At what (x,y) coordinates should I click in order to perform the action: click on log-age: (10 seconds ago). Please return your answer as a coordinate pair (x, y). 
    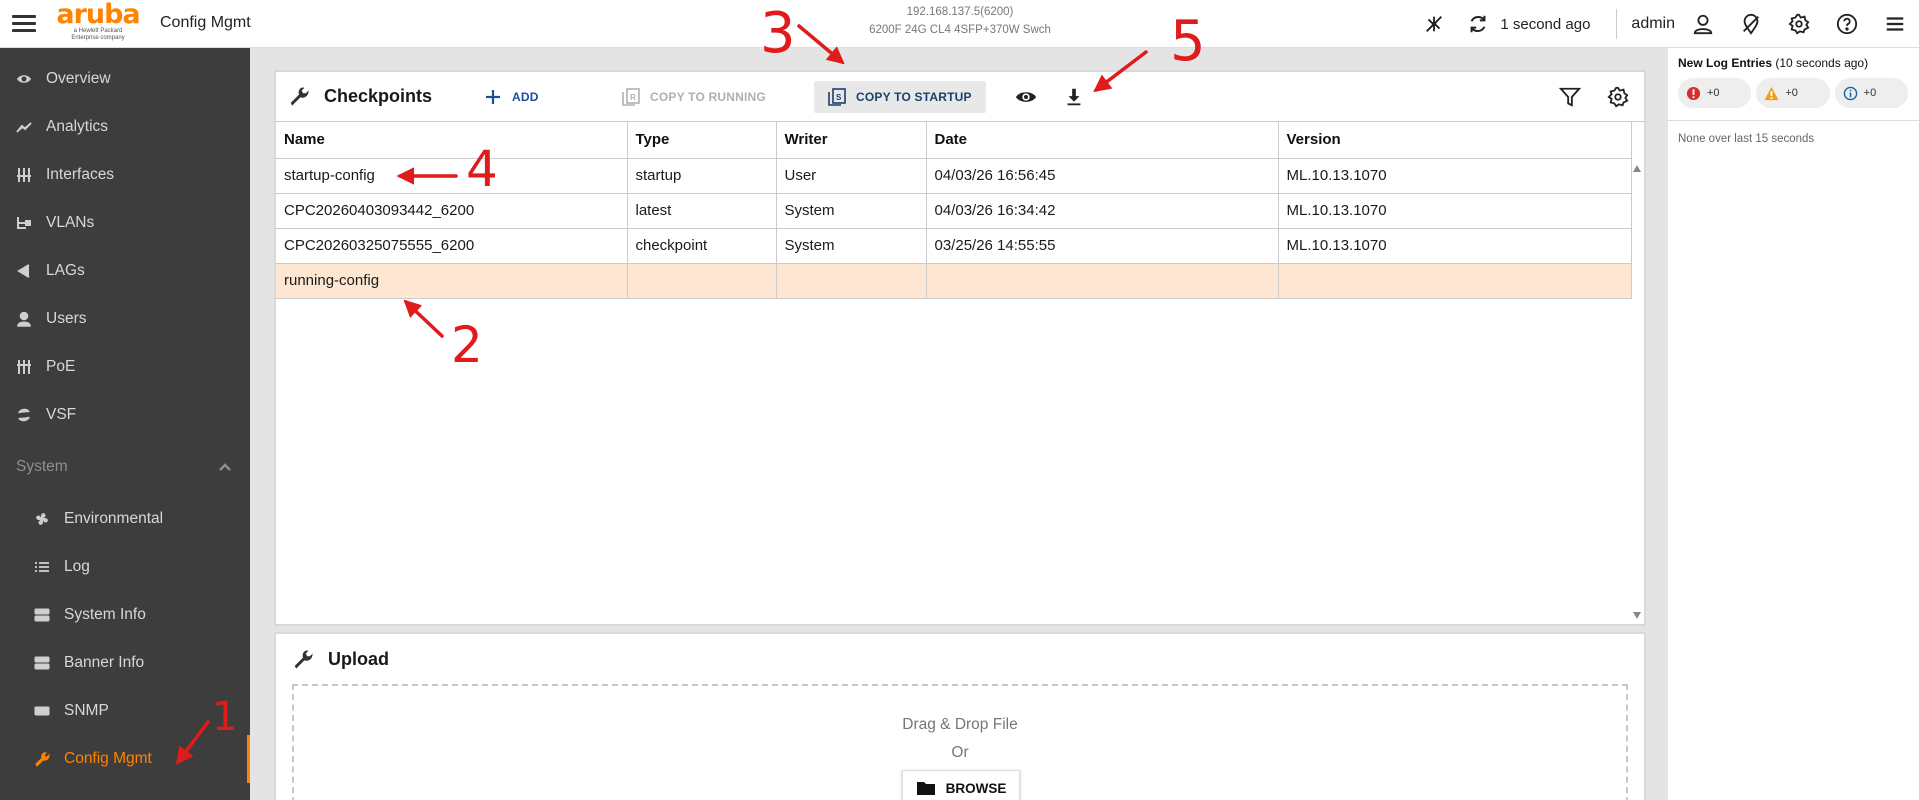
    Looking at the image, I should click on (1822, 63).